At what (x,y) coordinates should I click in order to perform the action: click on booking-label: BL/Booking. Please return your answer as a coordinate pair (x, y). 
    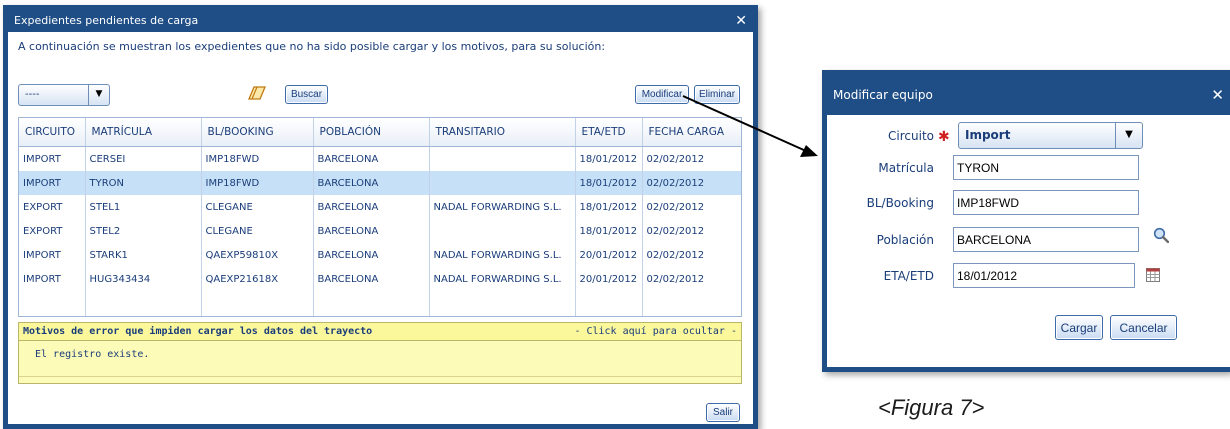
    Looking at the image, I should click on (900, 203).